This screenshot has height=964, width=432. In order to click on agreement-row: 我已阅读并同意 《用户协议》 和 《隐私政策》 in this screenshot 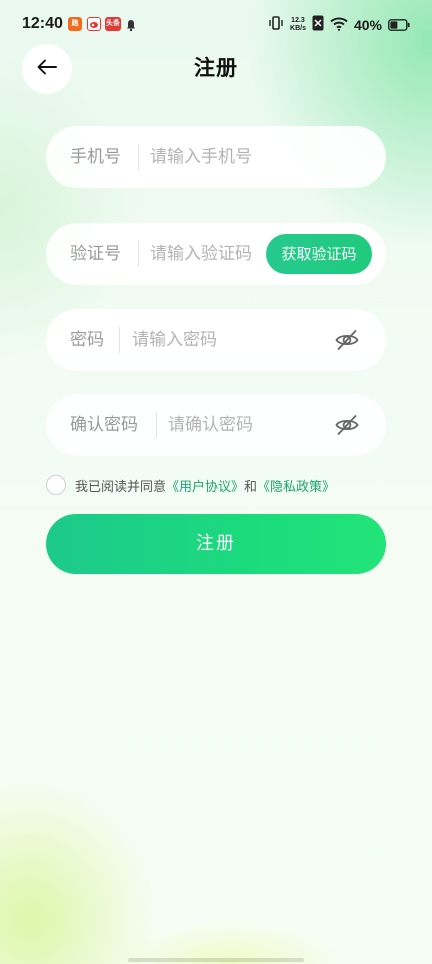, I will do `click(190, 485)`.